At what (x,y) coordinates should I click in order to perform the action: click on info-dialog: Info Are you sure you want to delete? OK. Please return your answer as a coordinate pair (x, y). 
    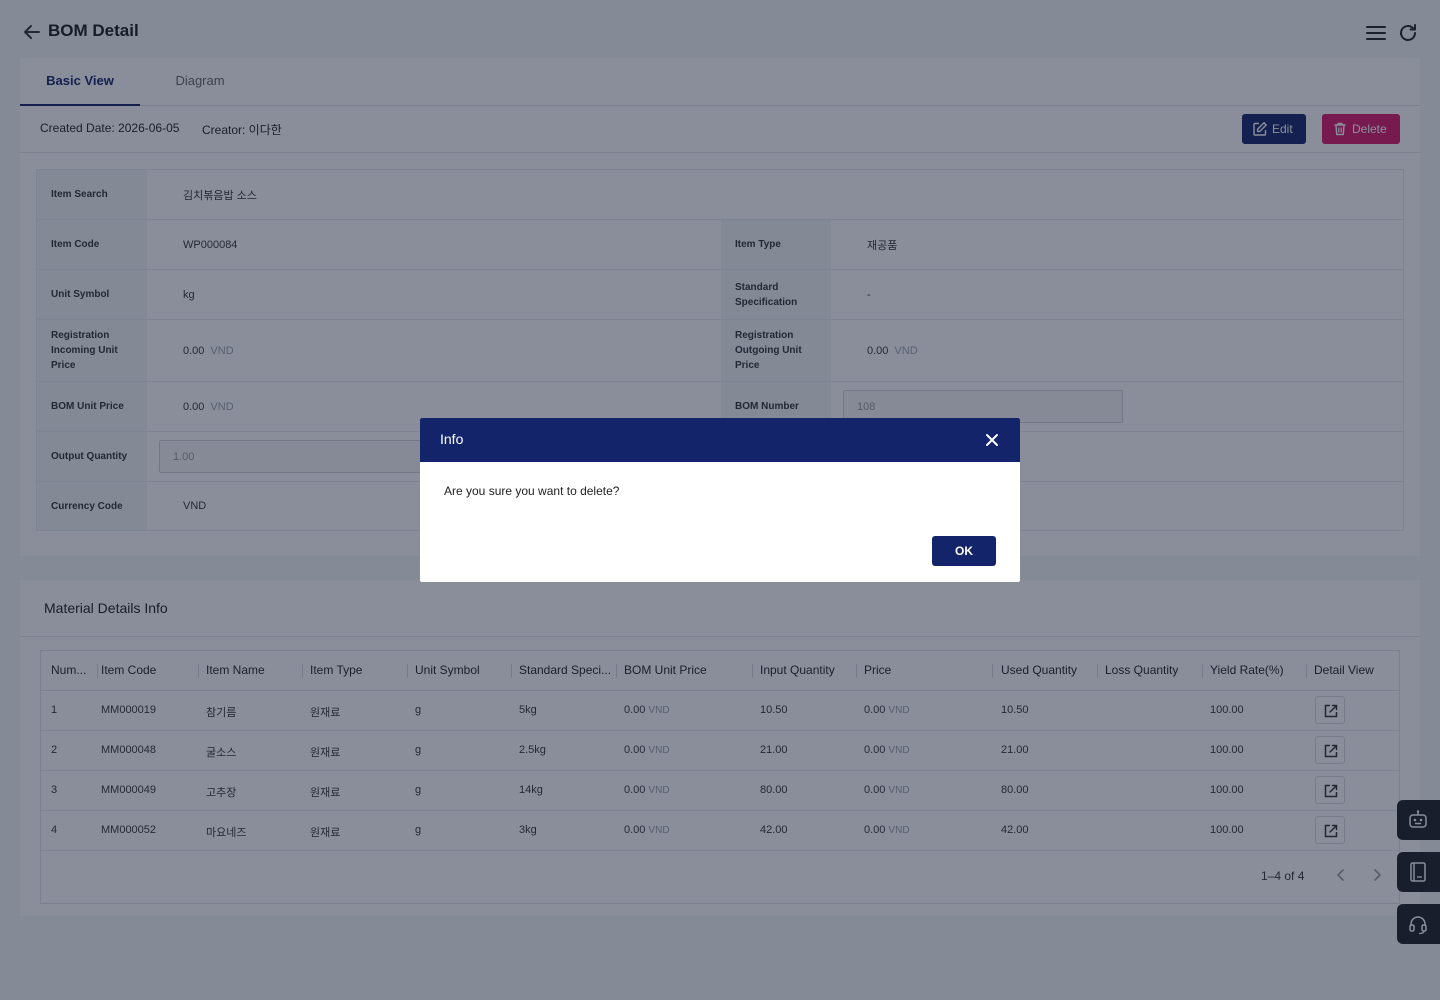
    Looking at the image, I should click on (720, 500).